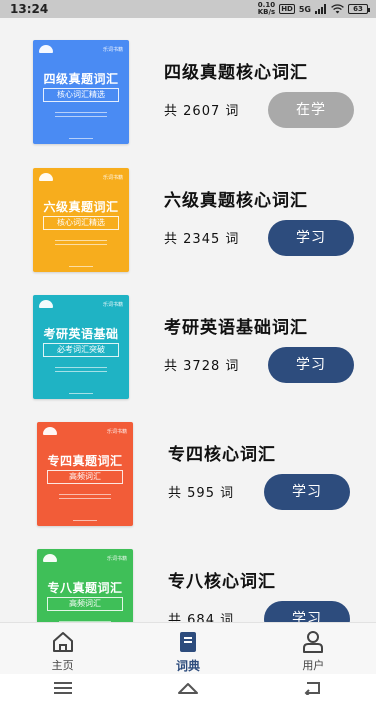  What do you see at coordinates (222, 452) in the screenshot?
I see `book-title: 专四核心词汇` at bounding box center [222, 452].